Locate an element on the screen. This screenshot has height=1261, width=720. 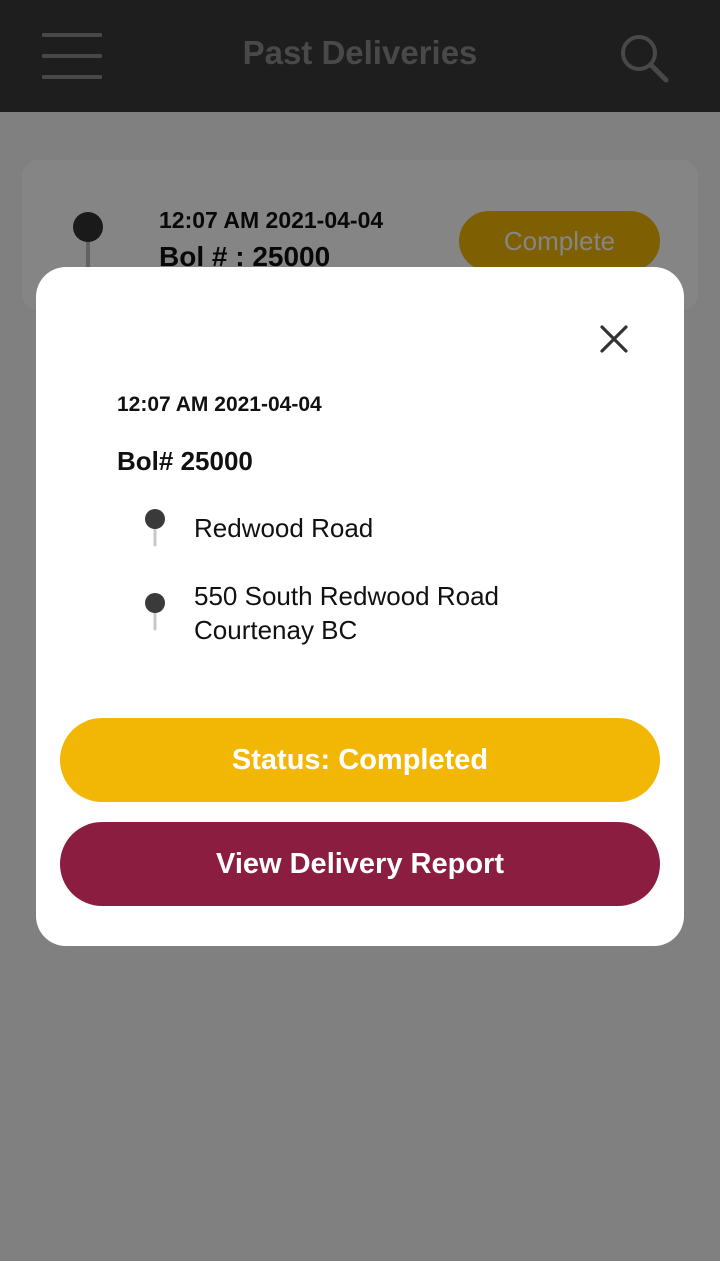
dialog-delivery-time: 12:07 AM 2021-04-04 is located at coordinates (219, 404).